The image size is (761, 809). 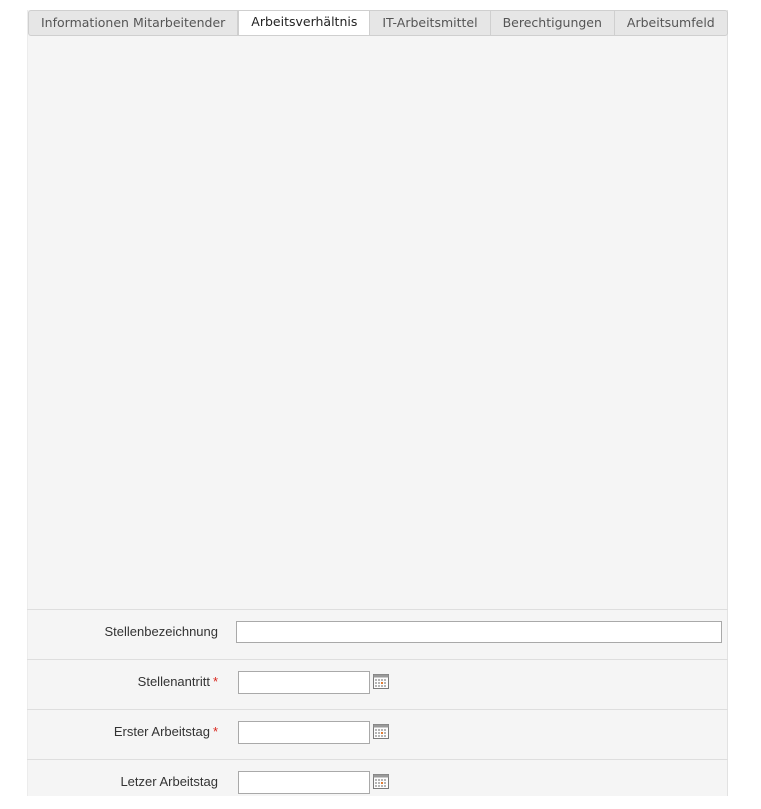 I want to click on job-title-label-text: Stellenbezeichnung, so click(x=161, y=631).